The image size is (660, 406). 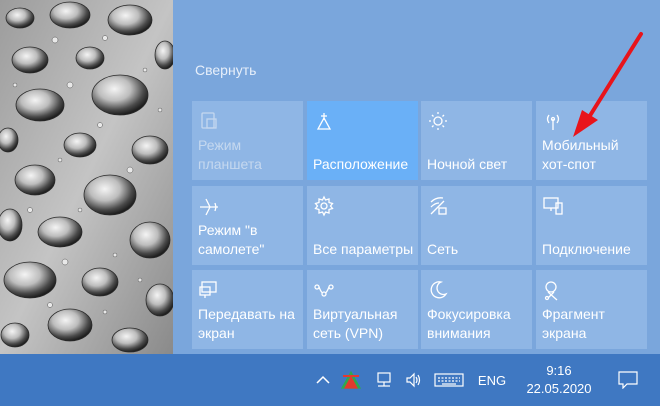 What do you see at coordinates (553, 206) in the screenshot?
I see `connect-icon` at bounding box center [553, 206].